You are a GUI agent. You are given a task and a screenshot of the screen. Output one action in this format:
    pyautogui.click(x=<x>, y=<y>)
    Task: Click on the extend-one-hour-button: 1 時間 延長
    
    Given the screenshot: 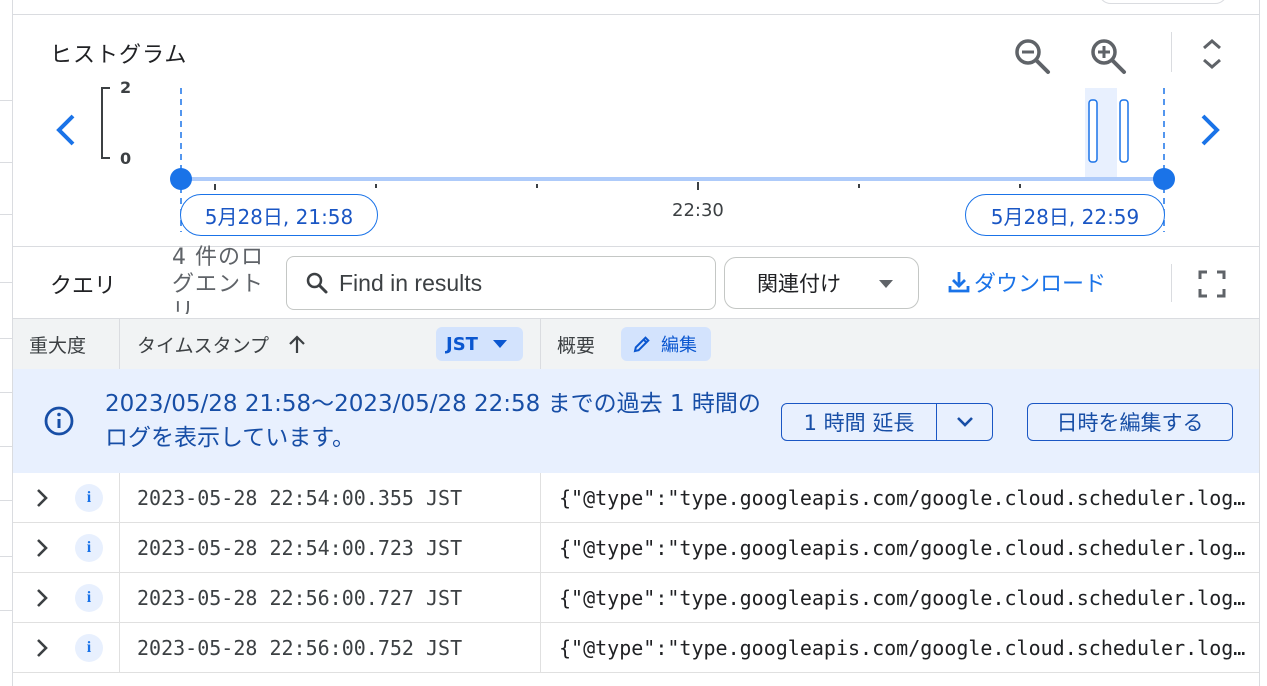 What is the action you would take?
    pyautogui.click(x=859, y=422)
    